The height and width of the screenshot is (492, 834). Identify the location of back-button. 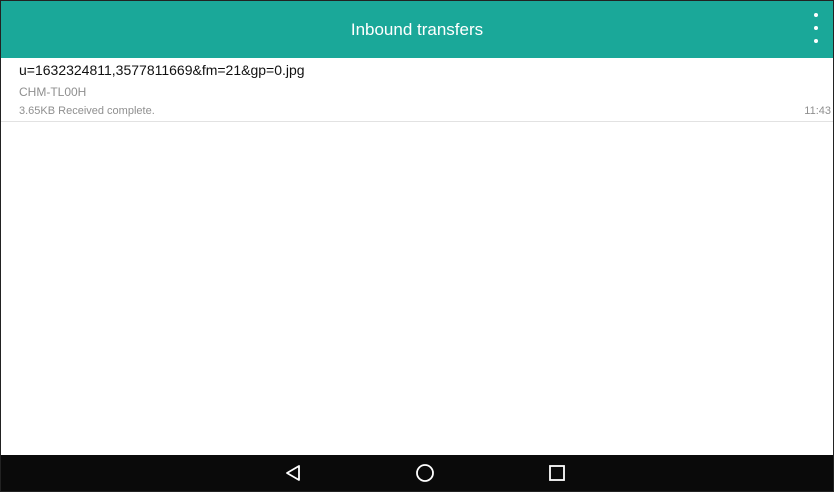
(293, 473).